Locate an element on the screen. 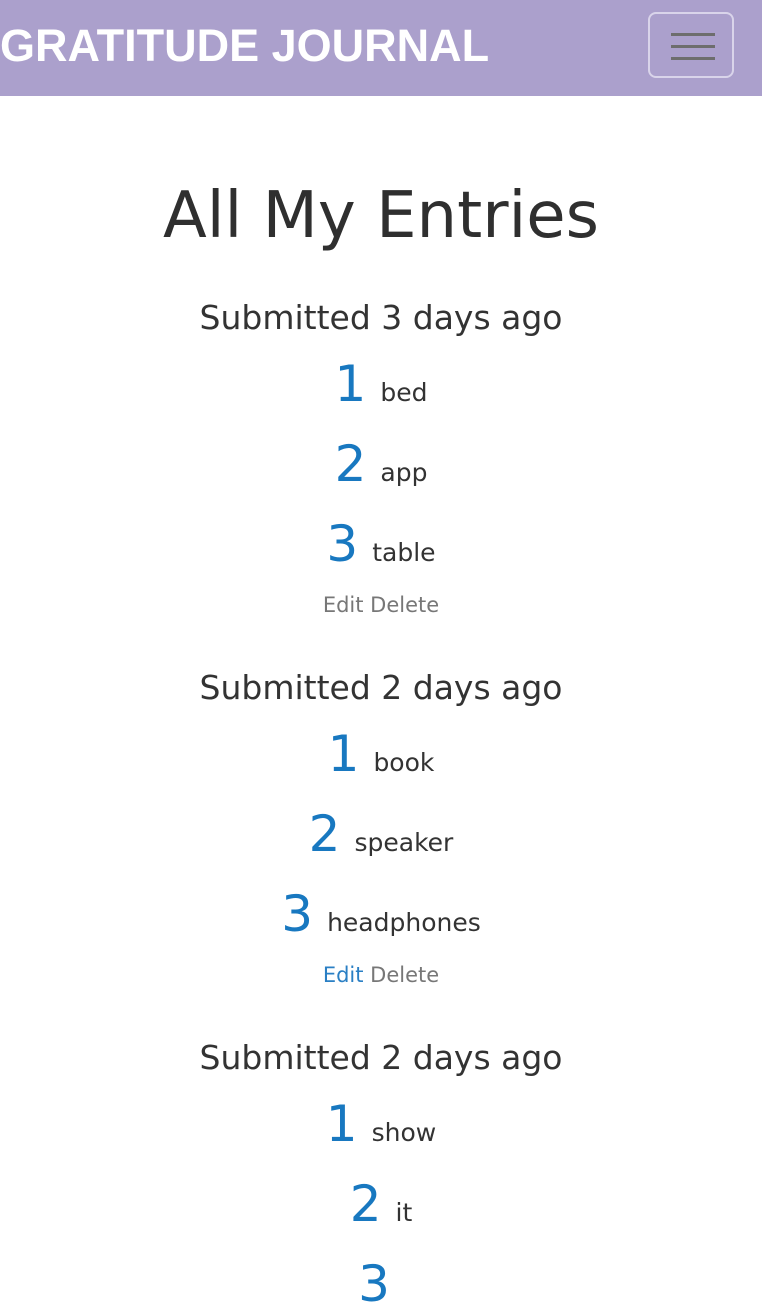 Image resolution: width=762 pixels, height=1313 pixels. item-text: book is located at coordinates (404, 762).